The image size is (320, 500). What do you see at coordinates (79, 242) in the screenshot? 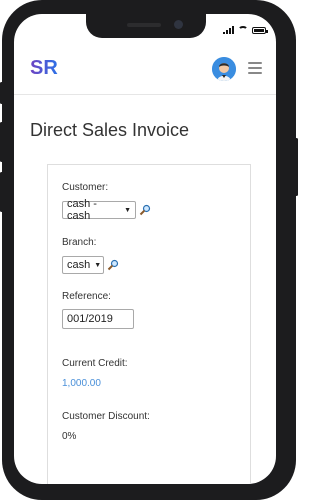
I see `branch-label: Branch:` at bounding box center [79, 242].